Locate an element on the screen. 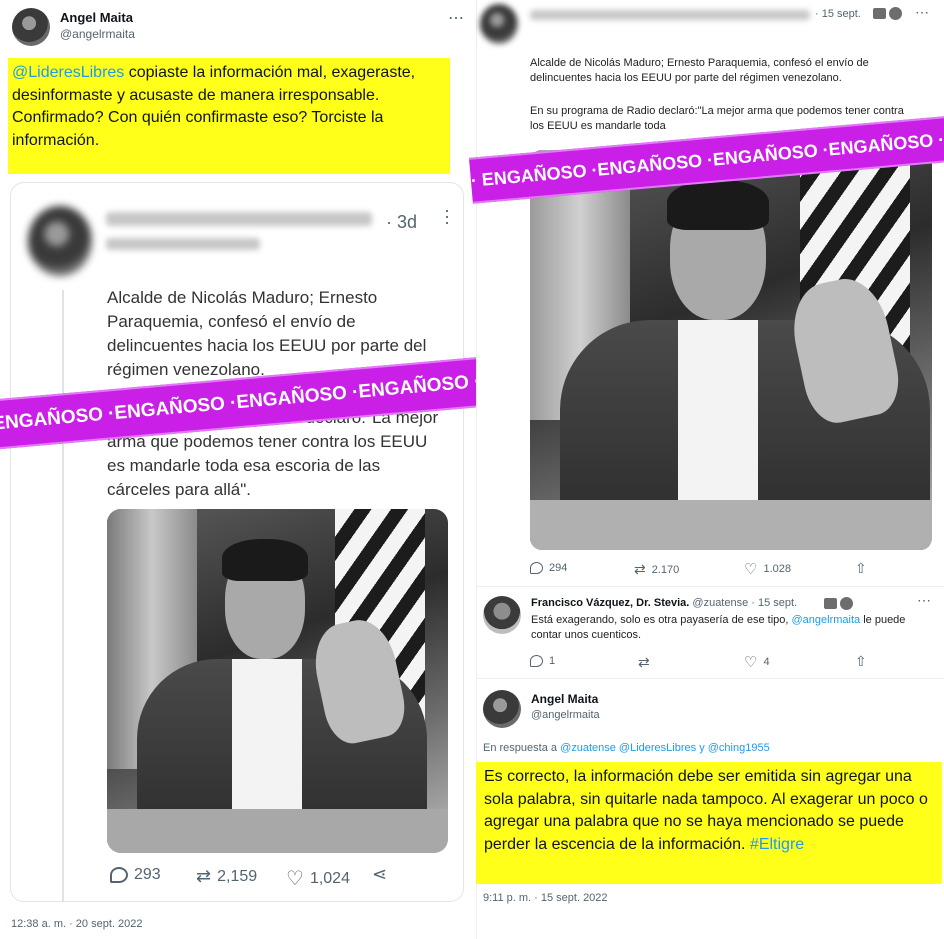  author-name: Angel Maita is located at coordinates (96, 17).